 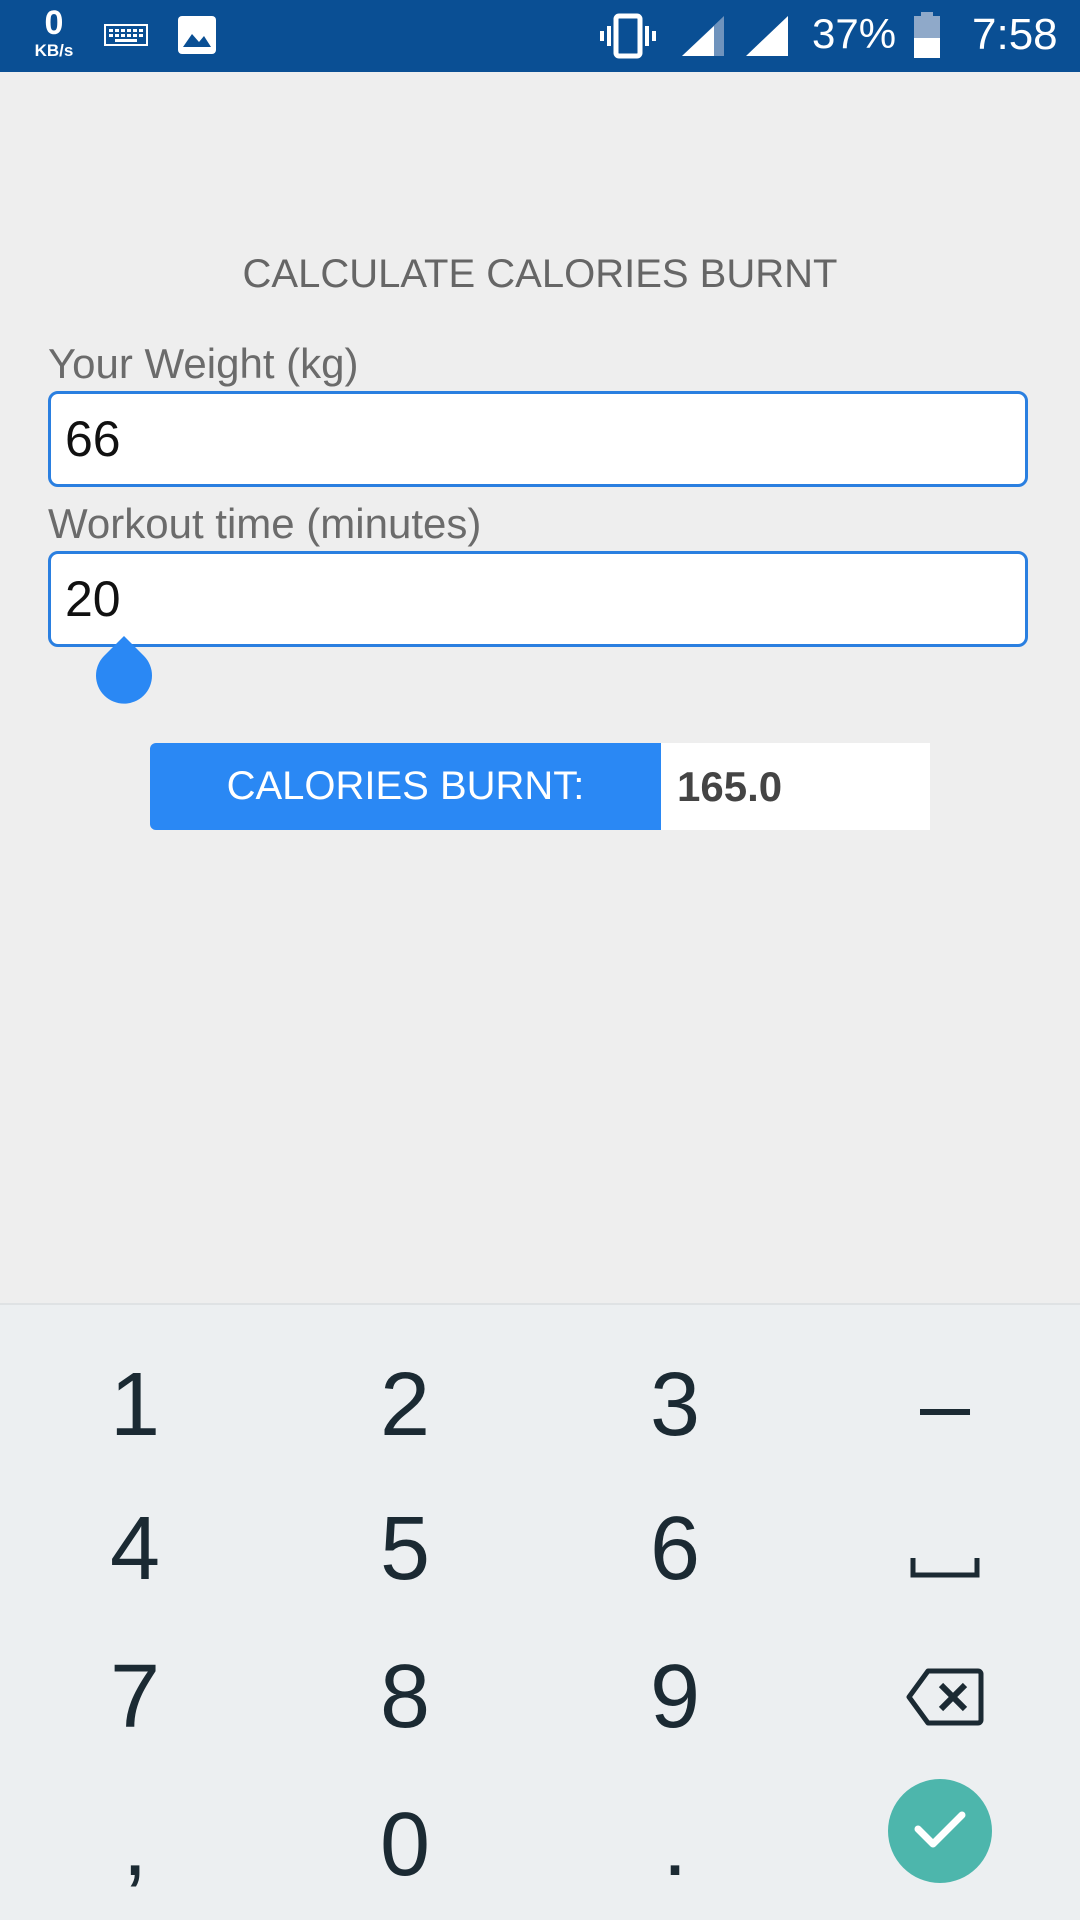 I want to click on page-title: CALCULATE CALORIES BURNT, so click(x=540, y=274).